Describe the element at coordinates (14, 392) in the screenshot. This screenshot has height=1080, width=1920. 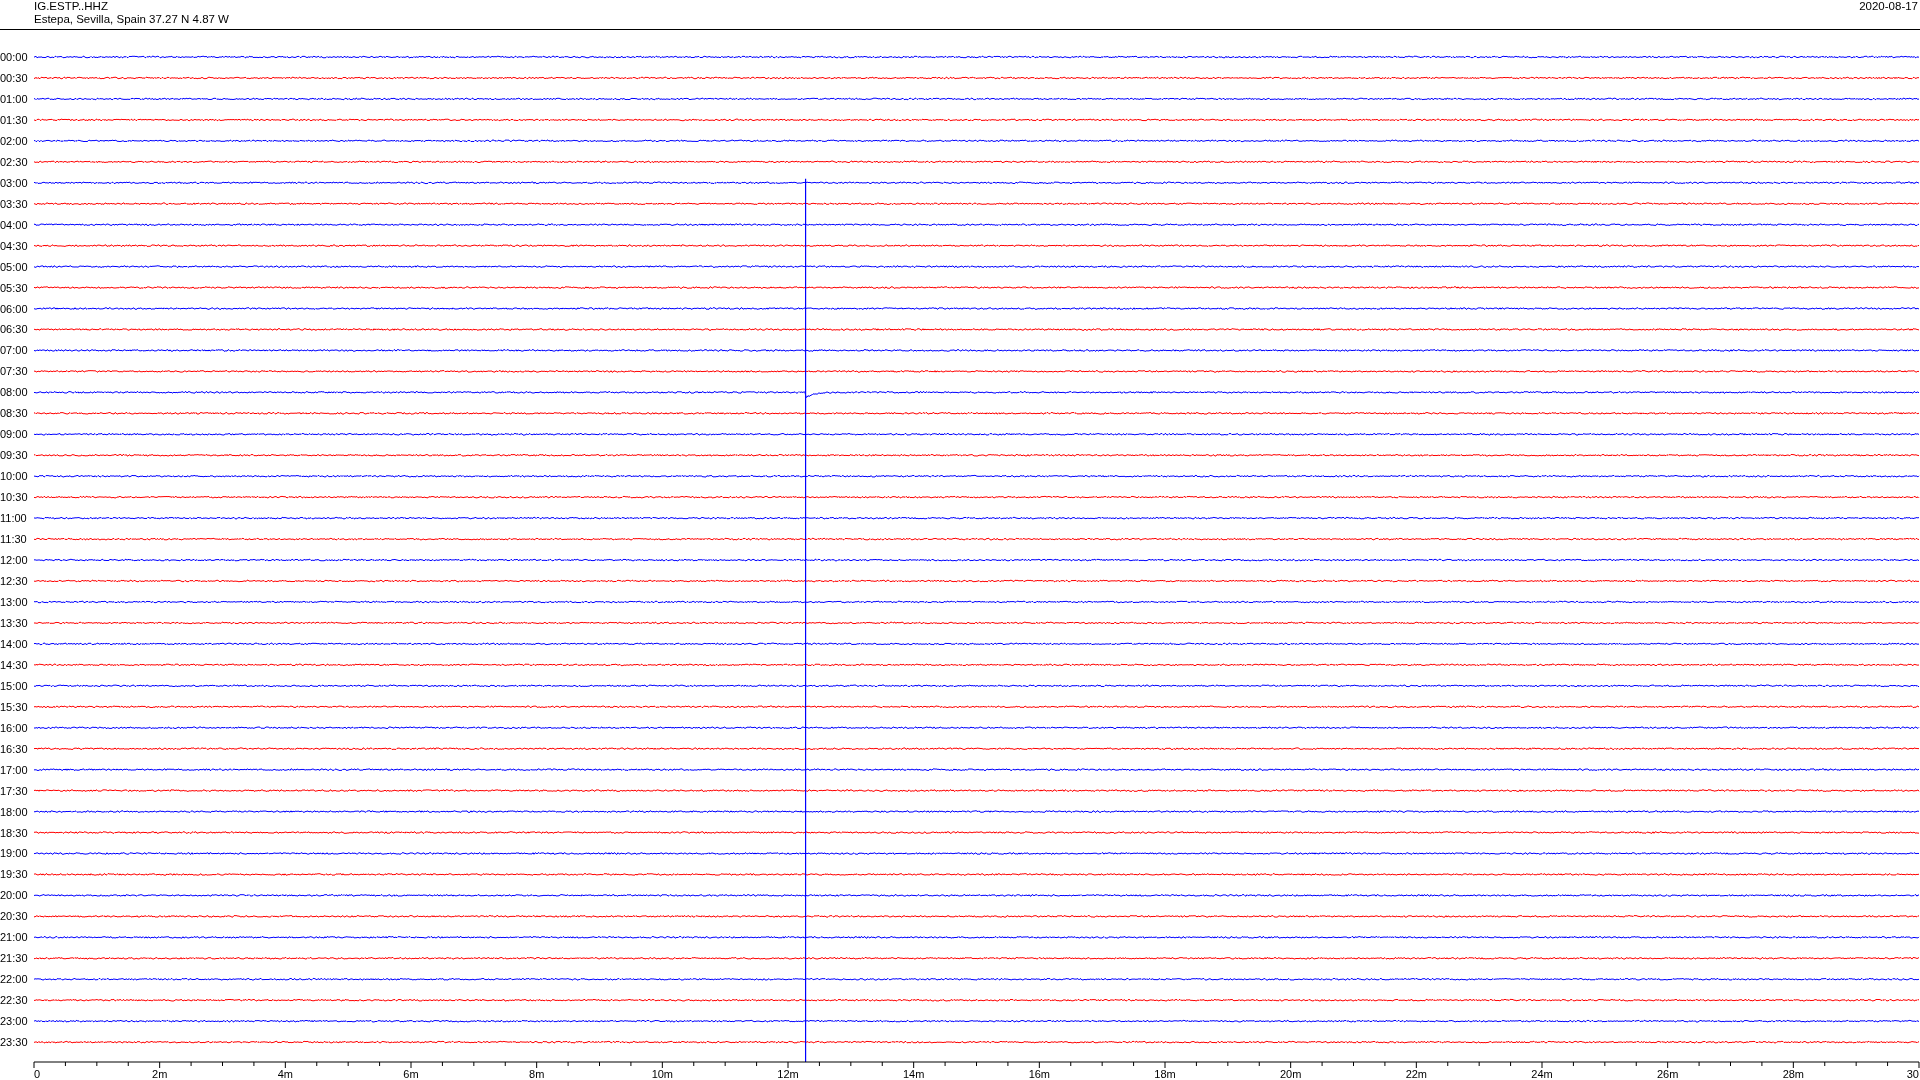
I see `row-time-label: 08:00` at that location.